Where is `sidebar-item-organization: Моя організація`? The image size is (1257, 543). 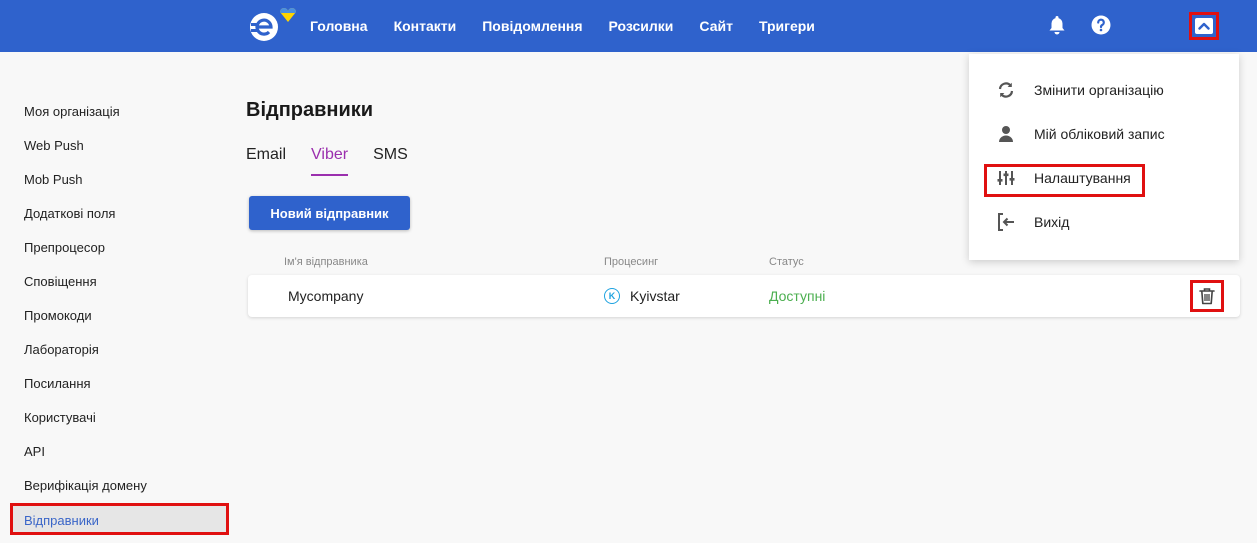 sidebar-item-organization: Моя організація is located at coordinates (72, 111).